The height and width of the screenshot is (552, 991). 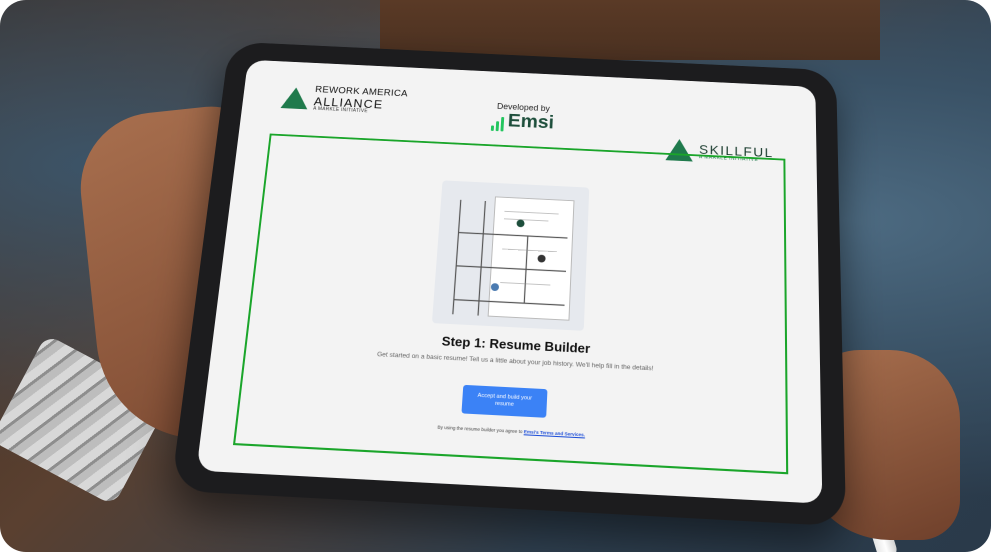 I want to click on scaffold-illustration, so click(x=510, y=255).